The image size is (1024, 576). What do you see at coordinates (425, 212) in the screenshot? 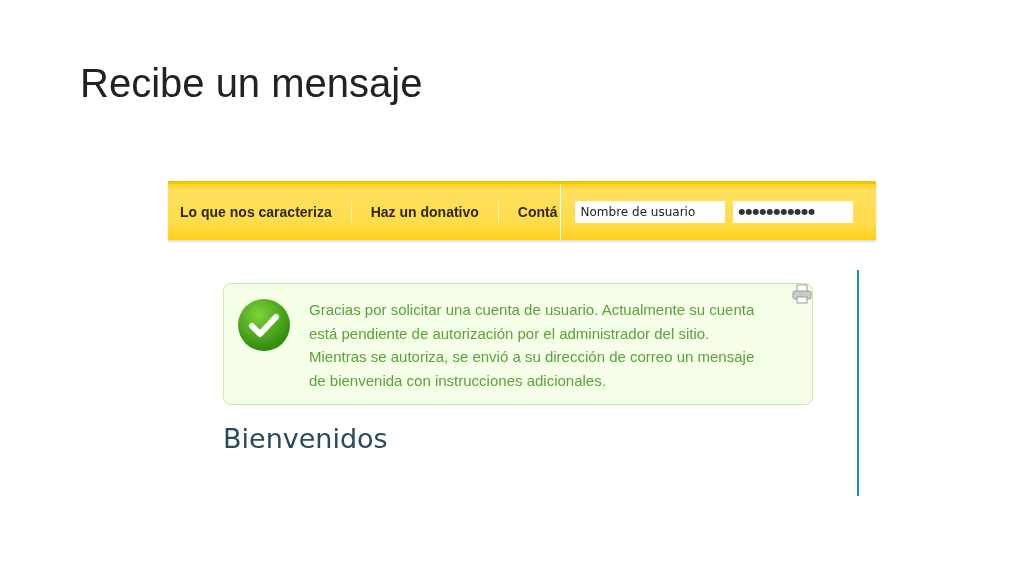
I see `nav-link: Haz un donativo` at bounding box center [425, 212].